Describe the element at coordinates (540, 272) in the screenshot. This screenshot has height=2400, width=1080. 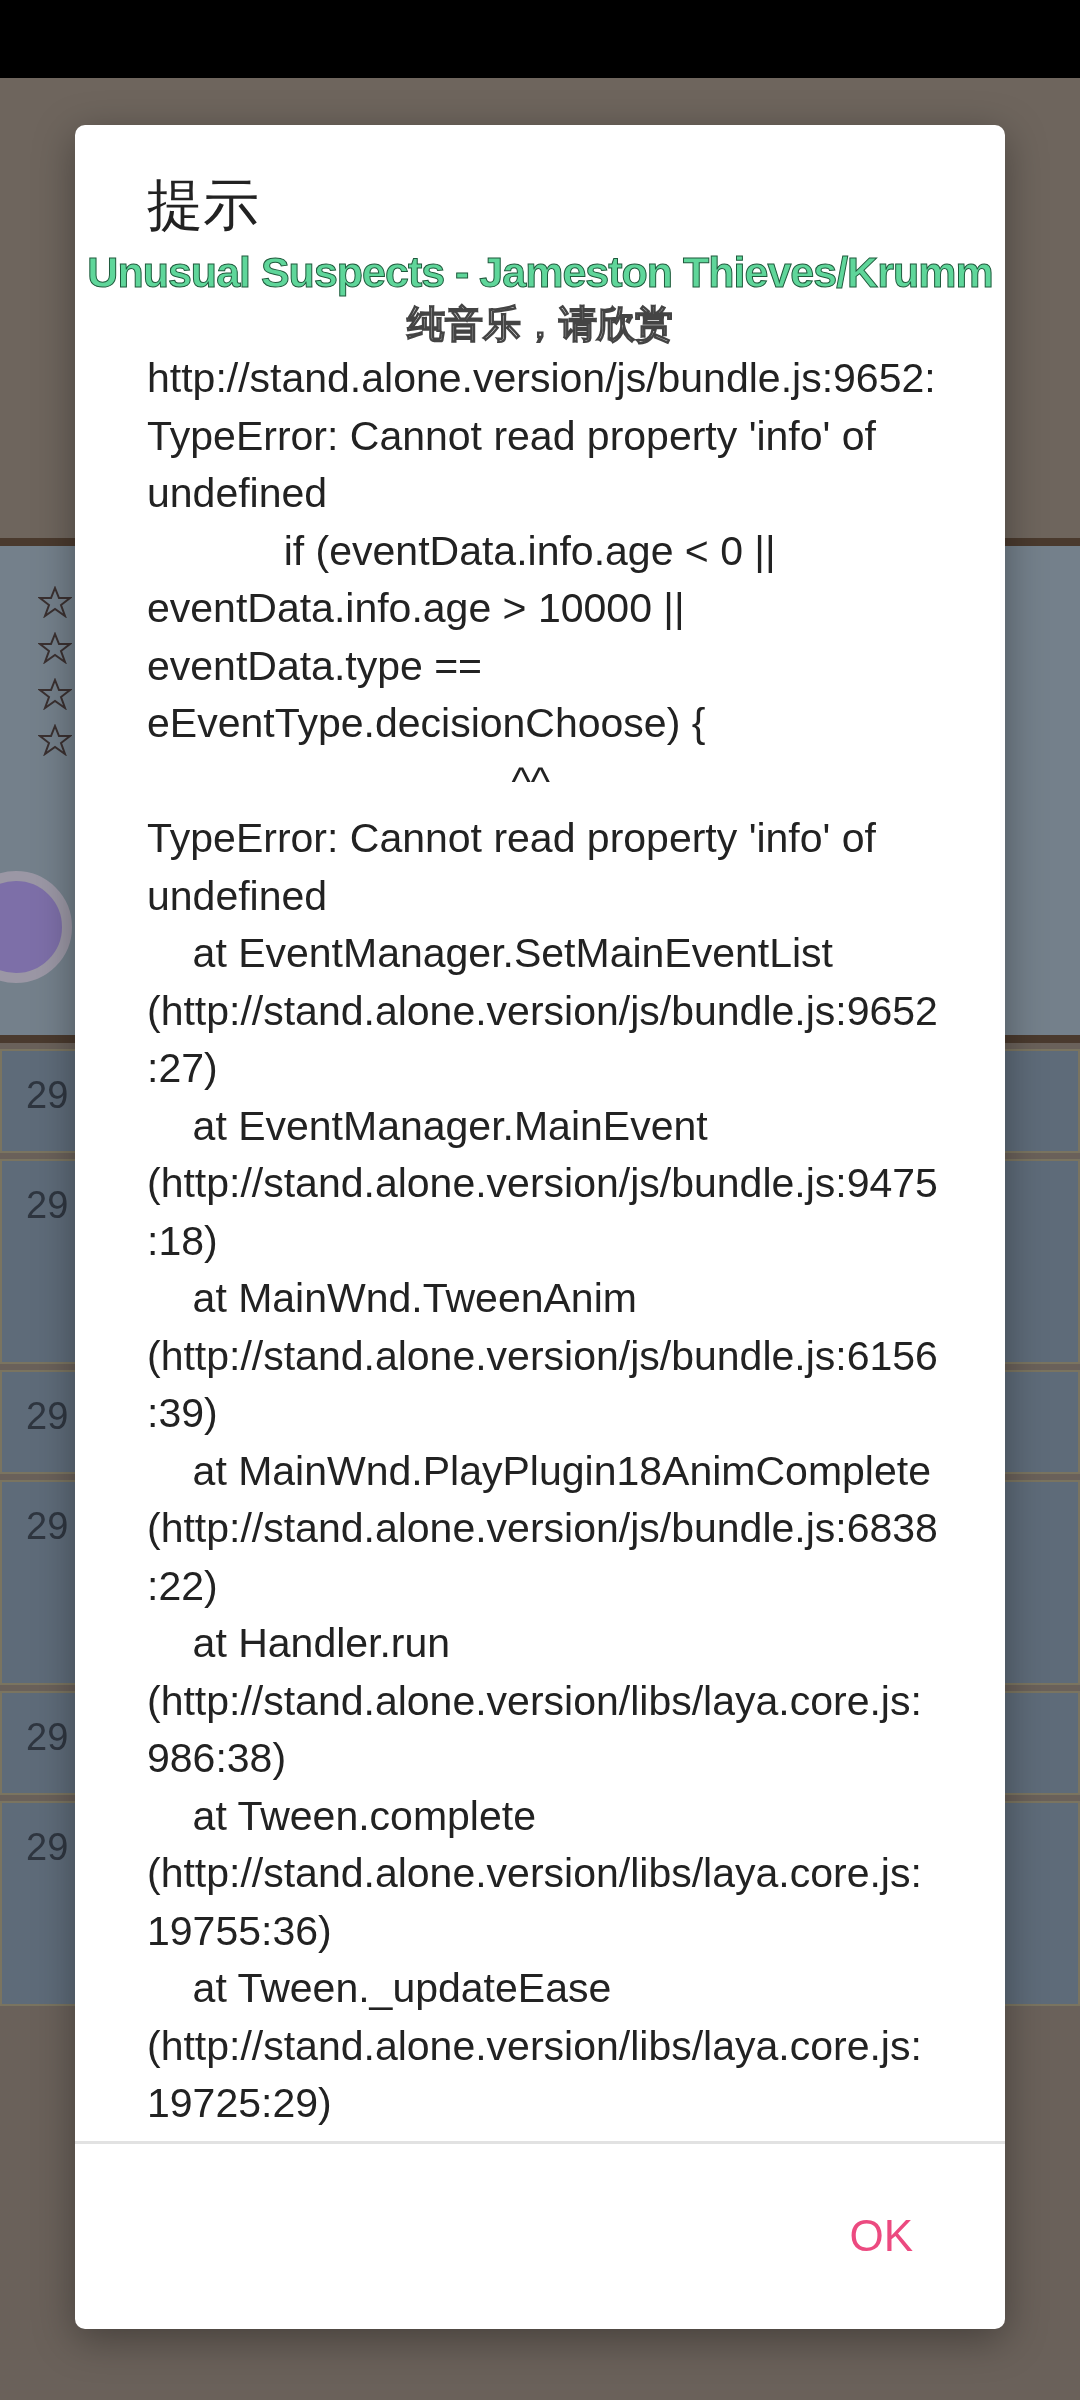
I see `song-title: Unusual Suspects - Jameston Thieves/Krumm` at that location.